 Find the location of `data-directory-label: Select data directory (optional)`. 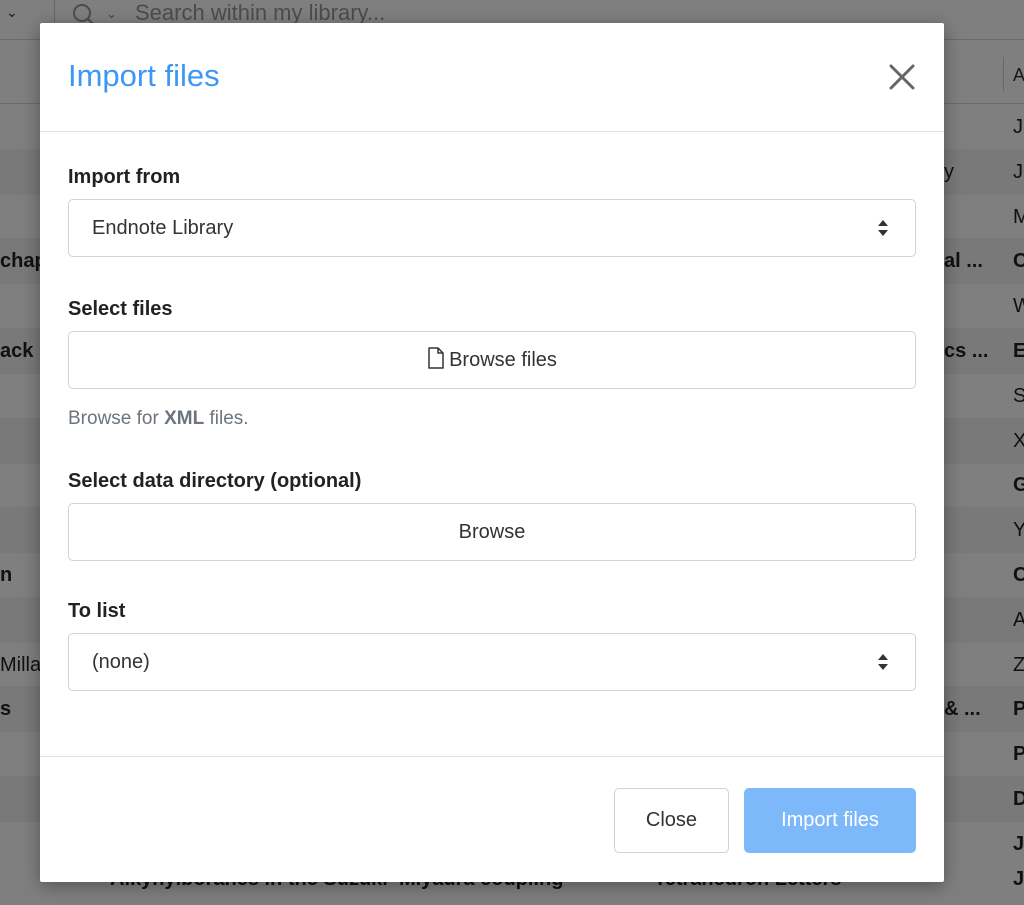

data-directory-label: Select data directory (optional) is located at coordinates (215, 481).